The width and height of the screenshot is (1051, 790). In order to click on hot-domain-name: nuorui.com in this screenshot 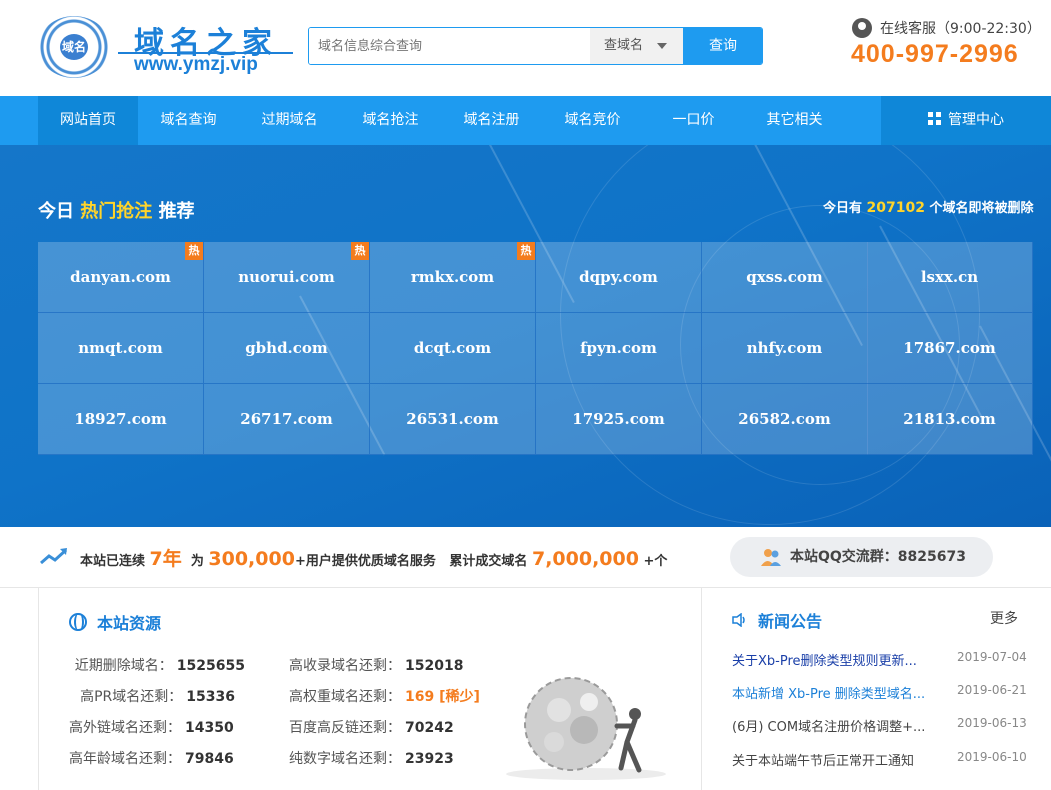, I will do `click(286, 277)`.